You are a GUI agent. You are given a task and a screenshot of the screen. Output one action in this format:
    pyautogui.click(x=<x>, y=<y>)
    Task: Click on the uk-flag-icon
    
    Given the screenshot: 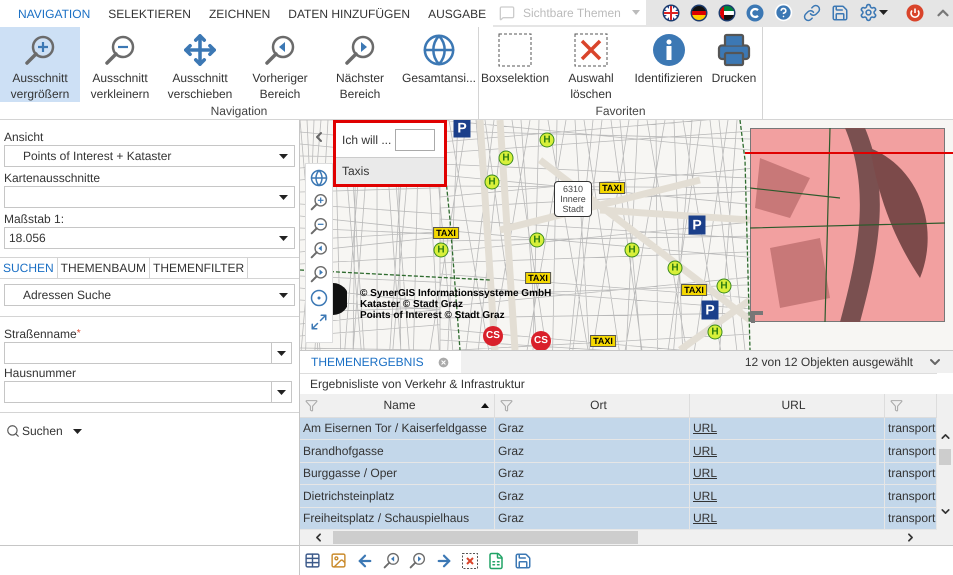 What is the action you would take?
    pyautogui.click(x=671, y=13)
    